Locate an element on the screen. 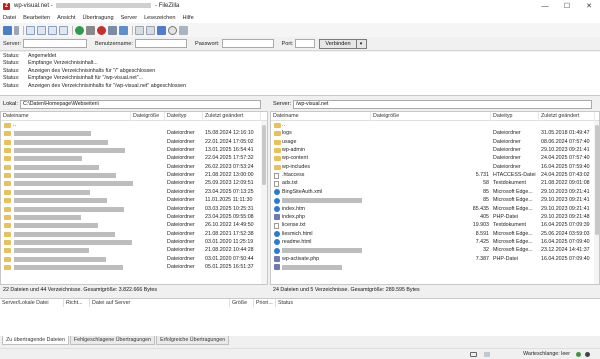 This screenshot has width=600, height=359. binoculars-icon is located at coordinates (183, 30).